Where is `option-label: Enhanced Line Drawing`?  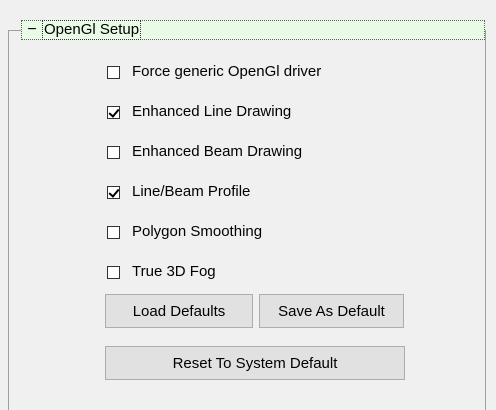 option-label: Enhanced Line Drawing is located at coordinates (212, 111).